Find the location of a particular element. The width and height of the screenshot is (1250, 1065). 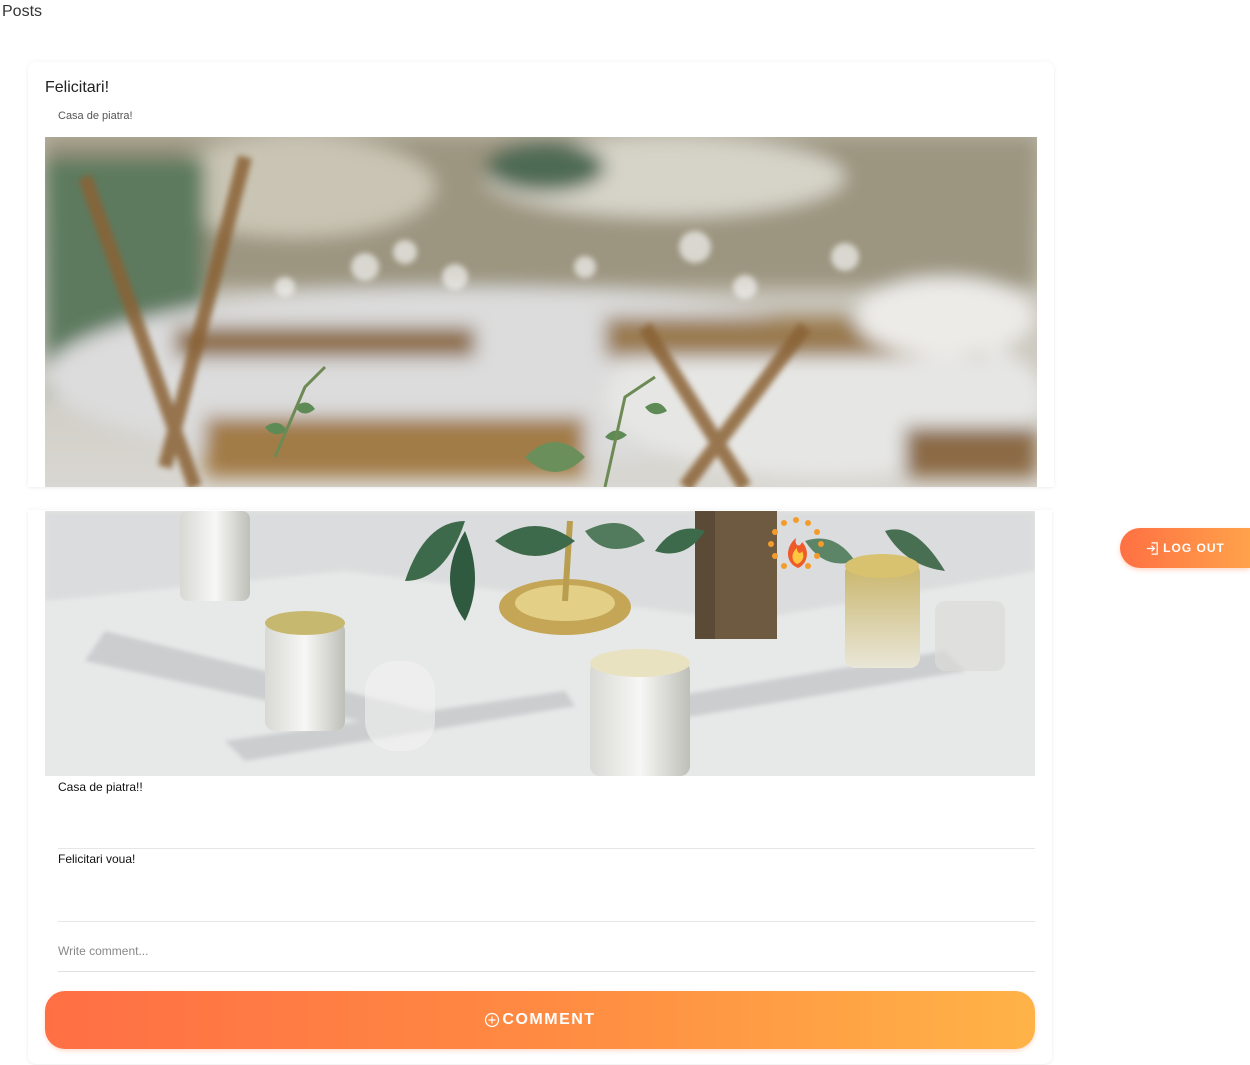

comment-text: Casa de piatra!! is located at coordinates (100, 787).